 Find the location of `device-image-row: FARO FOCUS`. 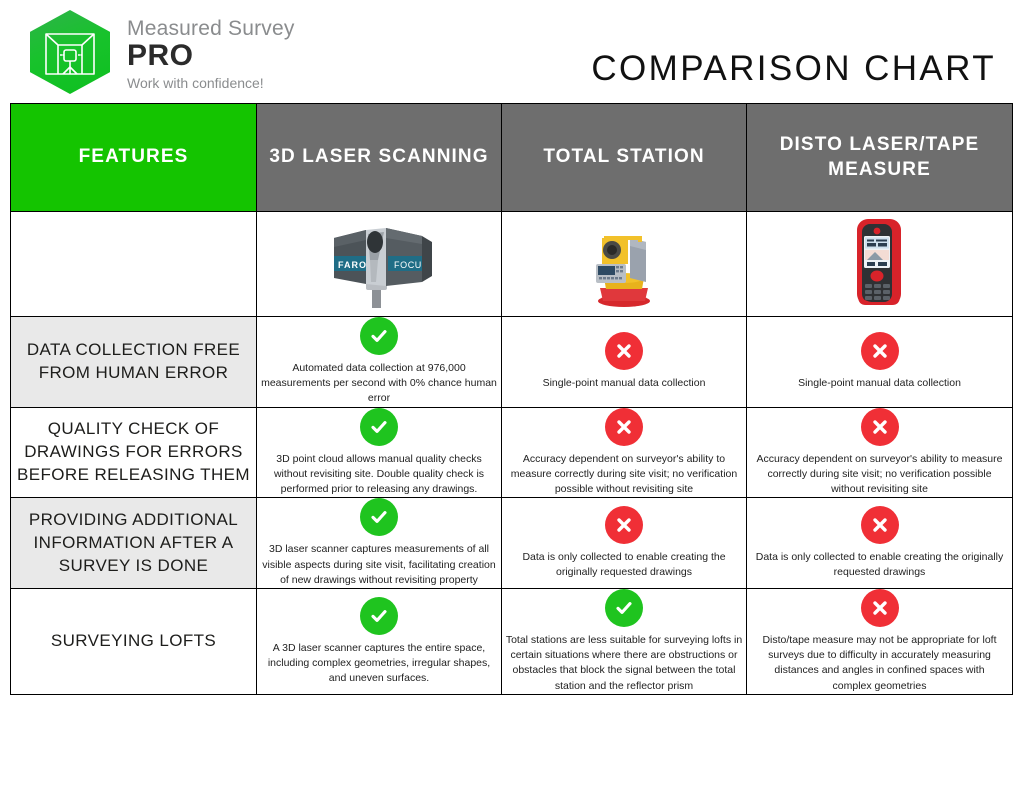

device-image-row: FARO FOCUS is located at coordinates (511, 264).